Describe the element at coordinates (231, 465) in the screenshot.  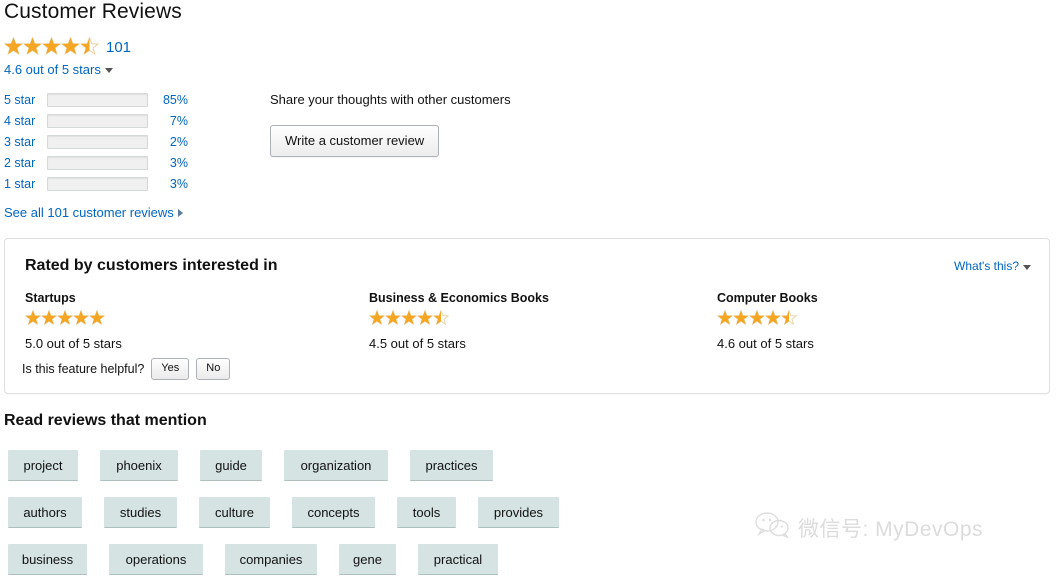
I see `mention-tag: guide` at that location.